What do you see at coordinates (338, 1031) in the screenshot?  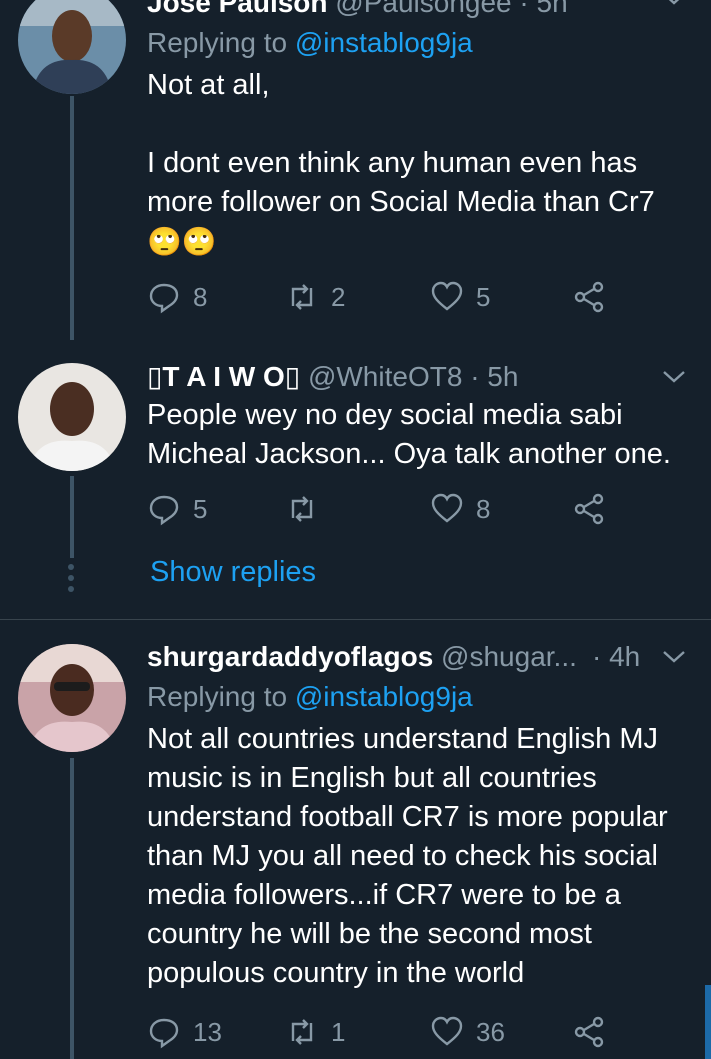 I see `retweet-count: 1` at bounding box center [338, 1031].